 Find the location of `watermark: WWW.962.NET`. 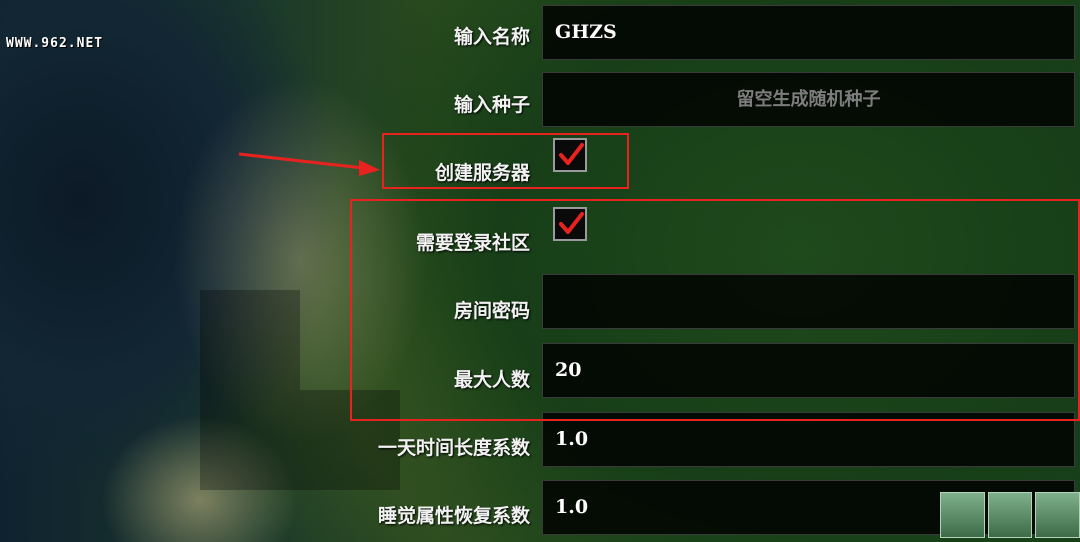

watermark: WWW.962.NET is located at coordinates (55, 43).